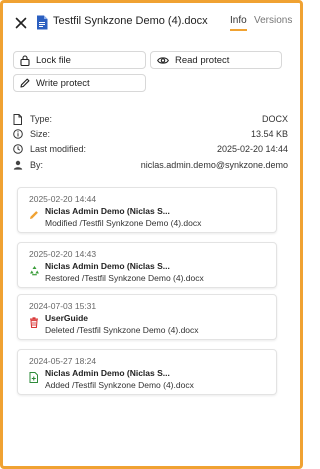 This screenshot has height=469, width=320. I want to click on tab-info: Info, so click(238, 23).